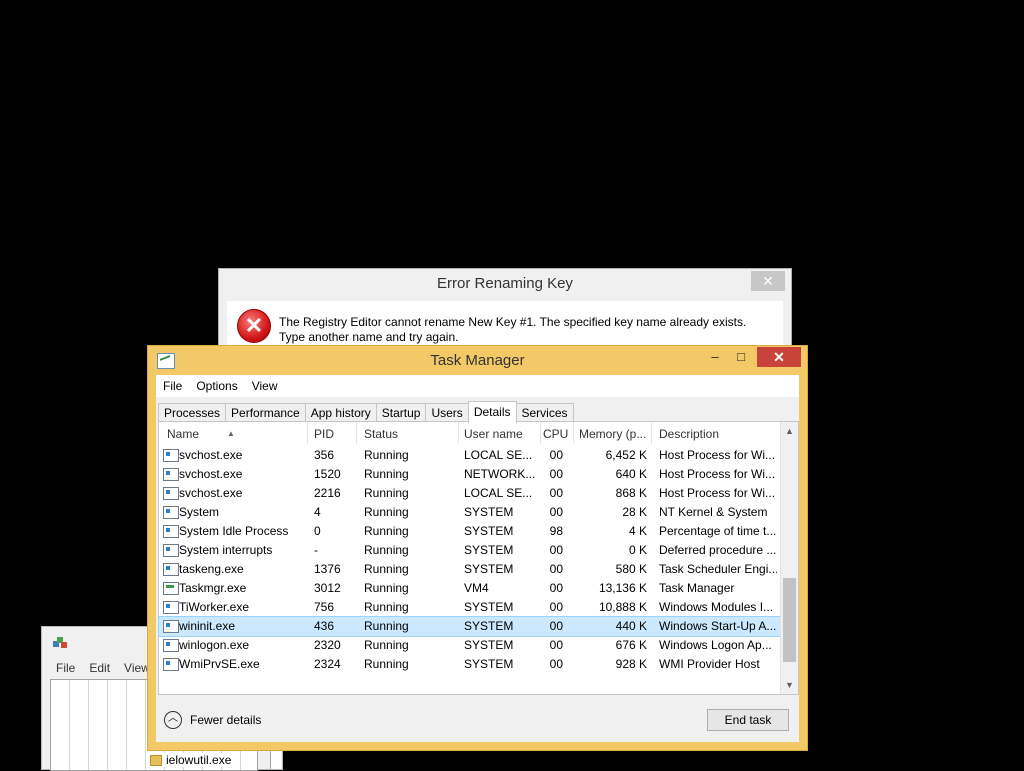 The width and height of the screenshot is (1024, 771). Describe the element at coordinates (789, 431) in the screenshot. I see `scroll-up-arrow-icon: ▲` at that location.